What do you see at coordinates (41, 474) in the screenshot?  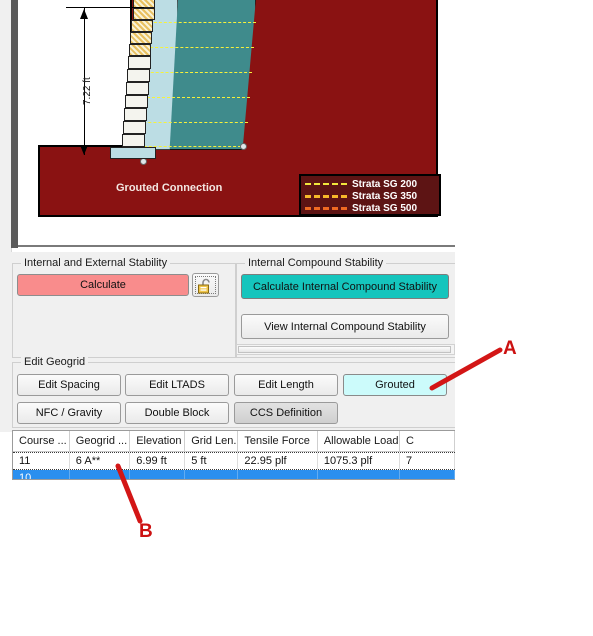 I see `cell-course: 10` at bounding box center [41, 474].